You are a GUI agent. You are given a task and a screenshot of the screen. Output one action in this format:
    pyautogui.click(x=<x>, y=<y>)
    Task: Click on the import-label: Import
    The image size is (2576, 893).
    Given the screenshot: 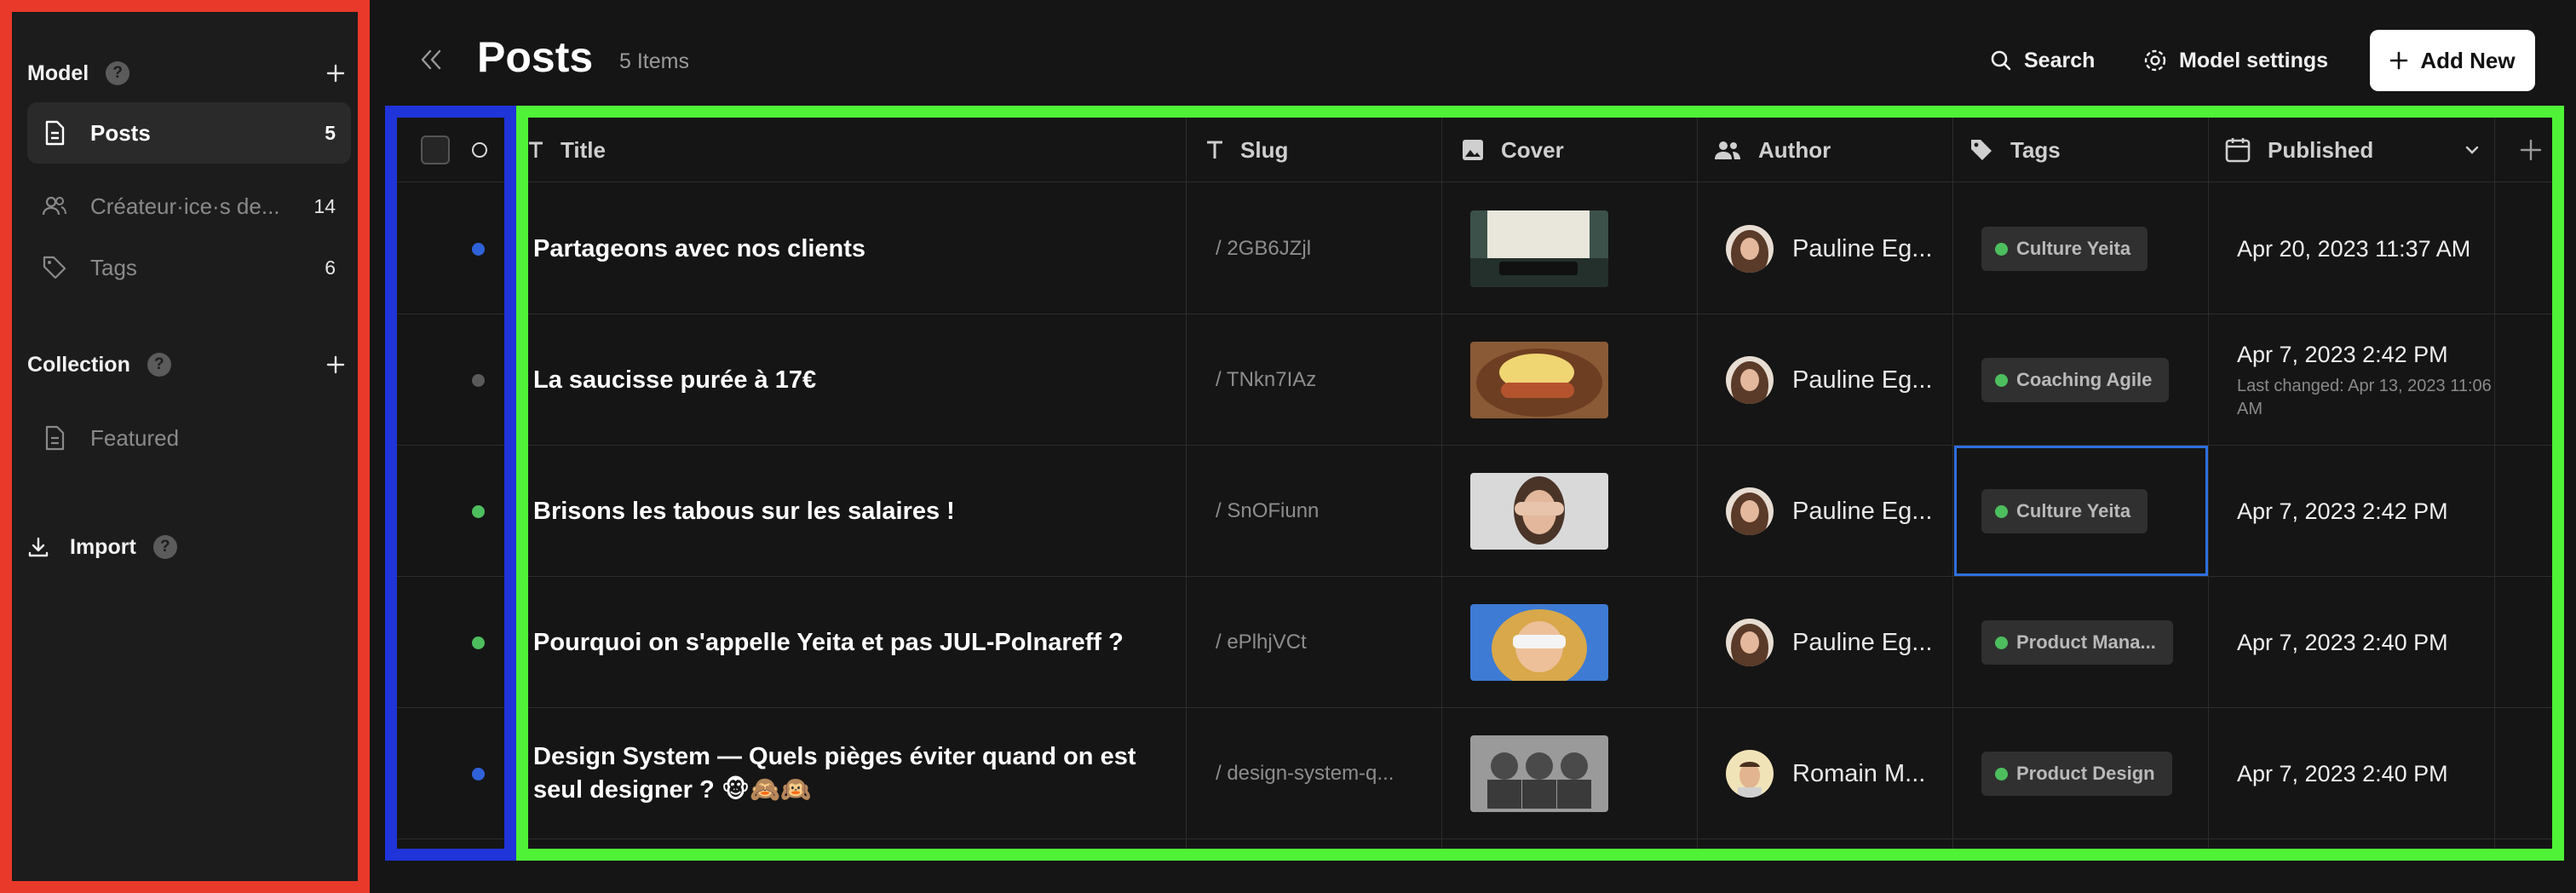 What is the action you would take?
    pyautogui.click(x=103, y=546)
    